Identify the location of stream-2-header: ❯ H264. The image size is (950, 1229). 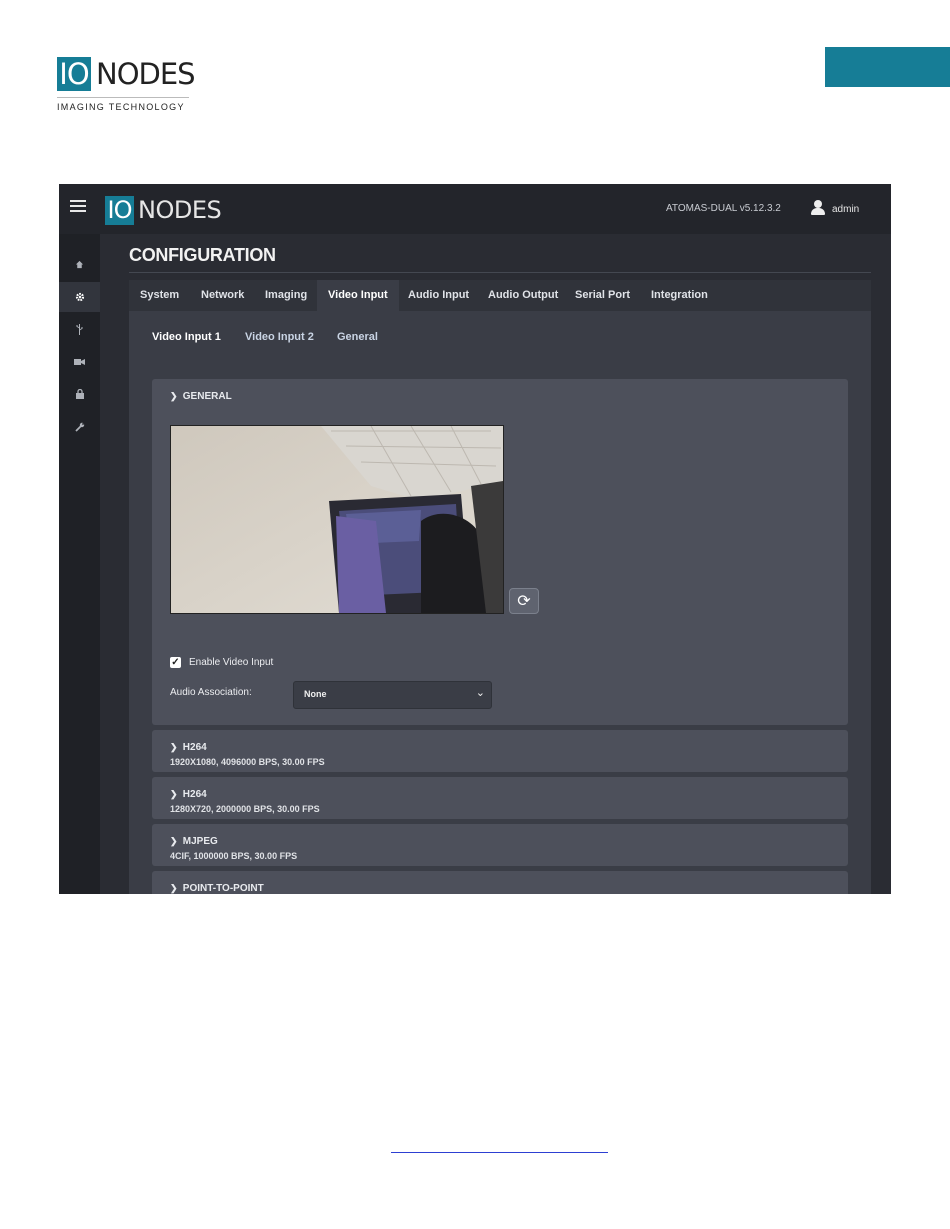
(188, 794).